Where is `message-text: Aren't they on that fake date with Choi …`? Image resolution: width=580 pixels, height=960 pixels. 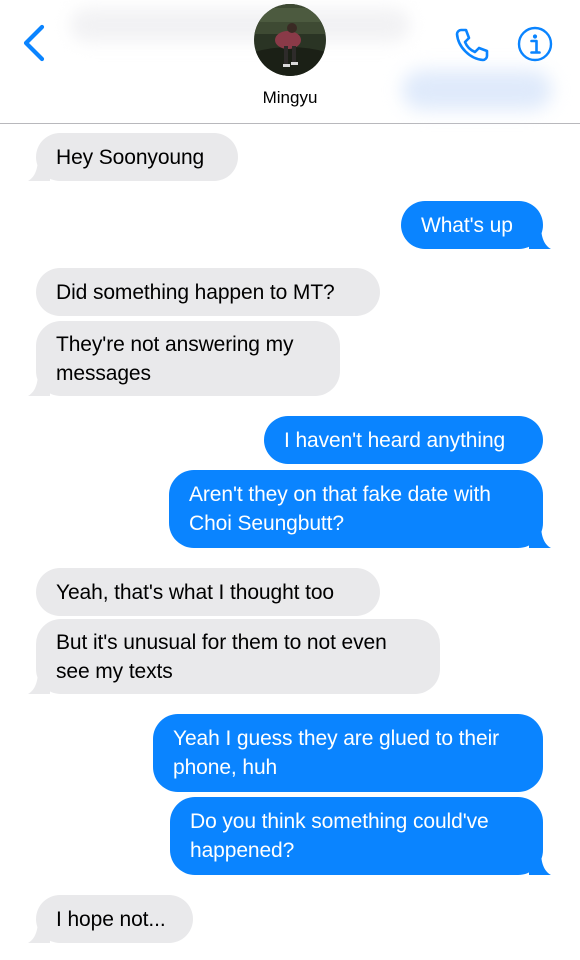
message-text: Aren't they on that fake date with Choi … is located at coordinates (340, 509).